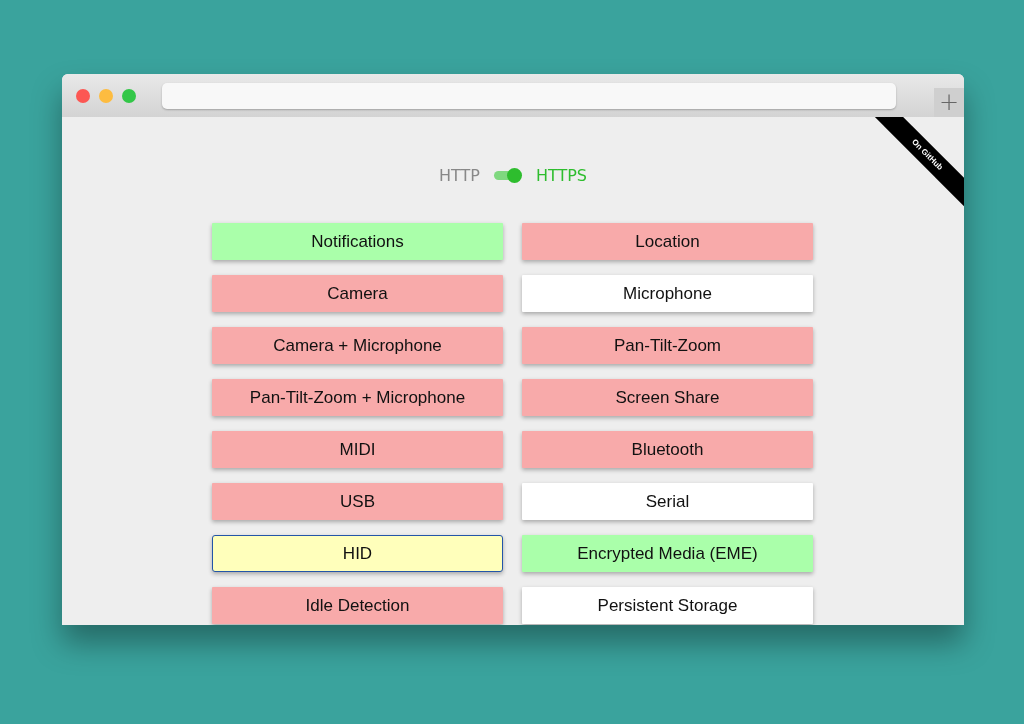 The image size is (1024, 724). I want to click on permission-button: Serial, so click(667, 501).